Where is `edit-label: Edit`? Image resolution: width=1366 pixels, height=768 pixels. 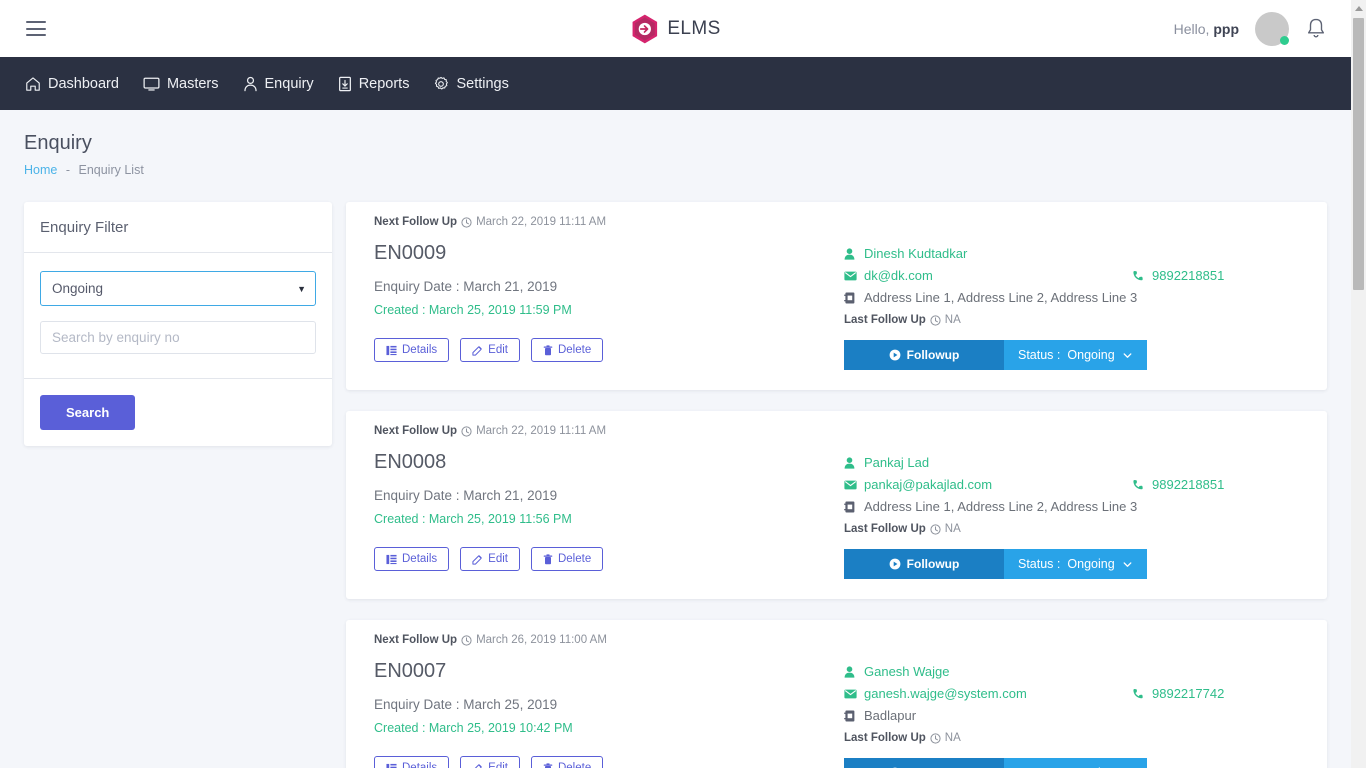
edit-label: Edit is located at coordinates (498, 559).